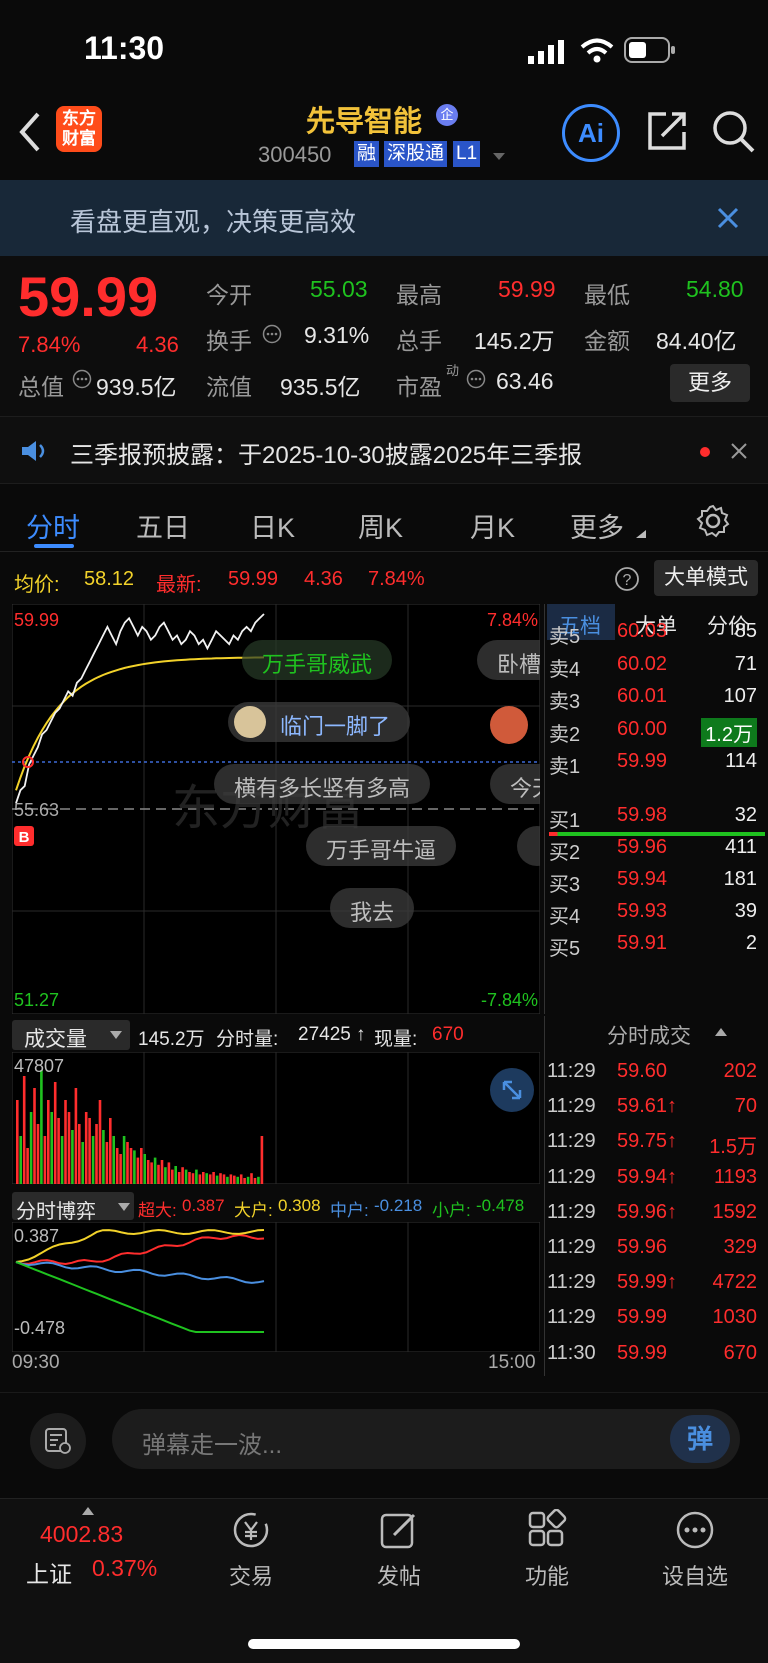 This screenshot has height=1663, width=768. I want to click on tab-weekly-k: 周K, so click(380, 525).